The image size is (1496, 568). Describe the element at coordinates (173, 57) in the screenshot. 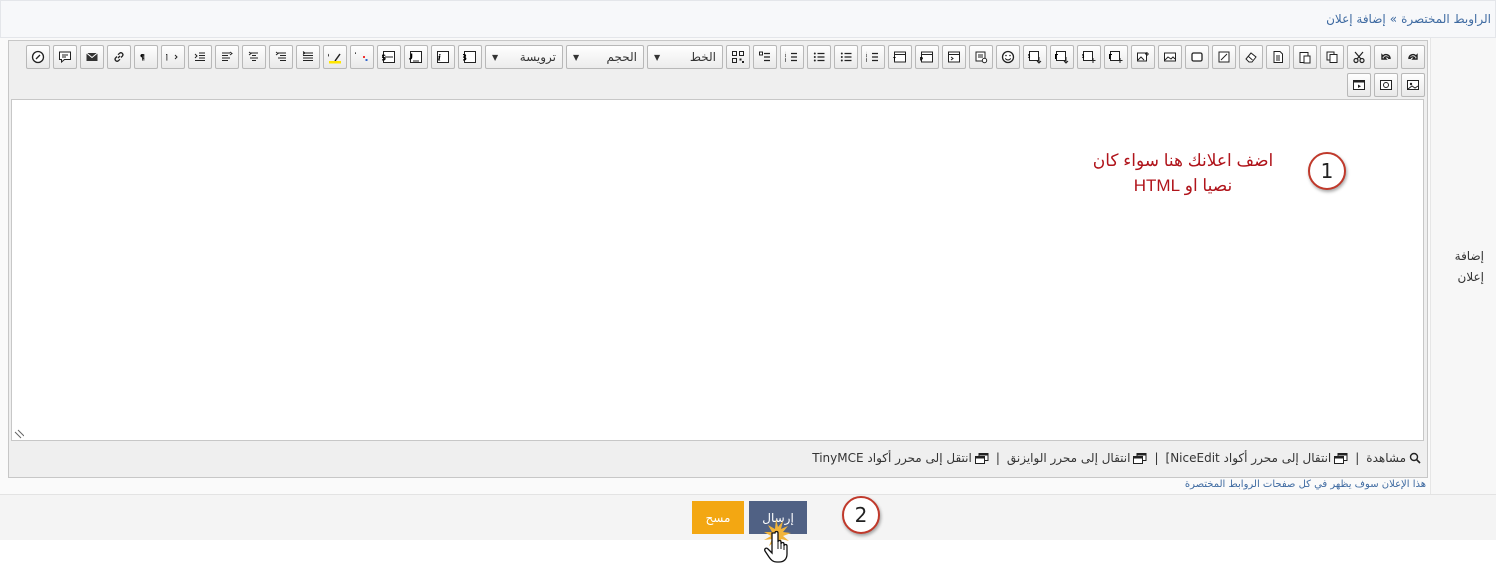

I see `rtl-icon: ¶` at that location.